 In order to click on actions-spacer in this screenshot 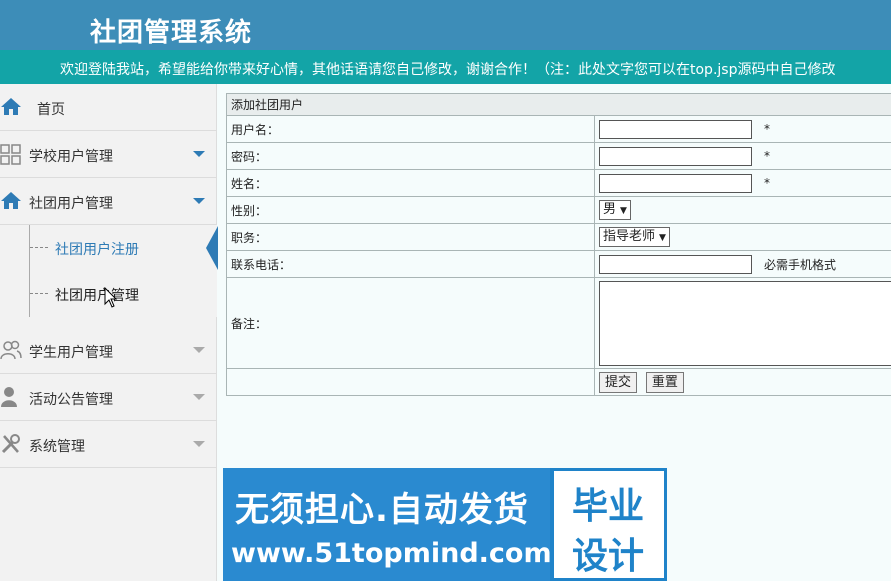, I will do `click(410, 382)`.